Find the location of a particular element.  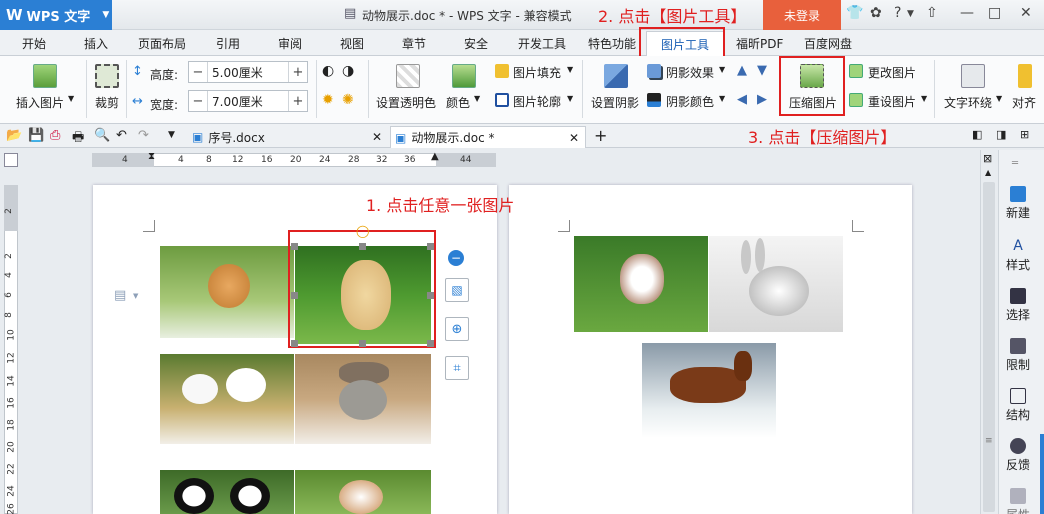

color-button: 颜色 is located at coordinates (458, 102).